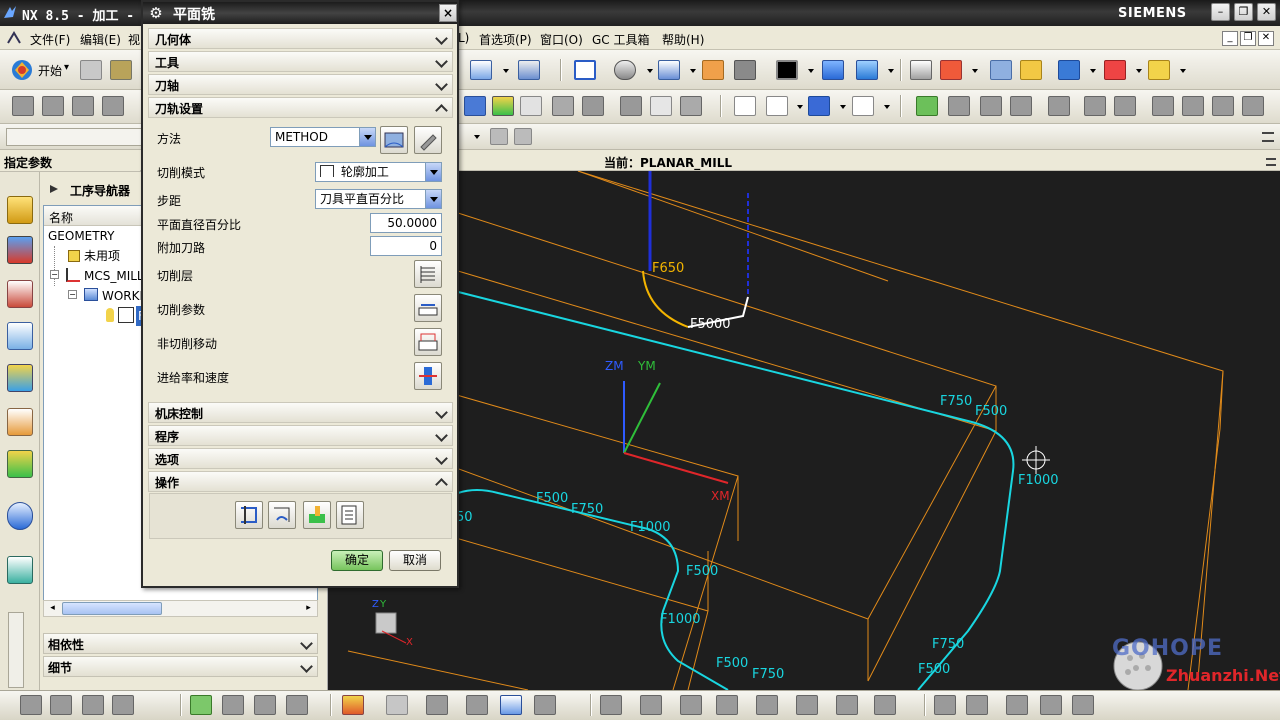 The image size is (1280, 720). I want to click on machine-nav-icon, so click(20, 378).